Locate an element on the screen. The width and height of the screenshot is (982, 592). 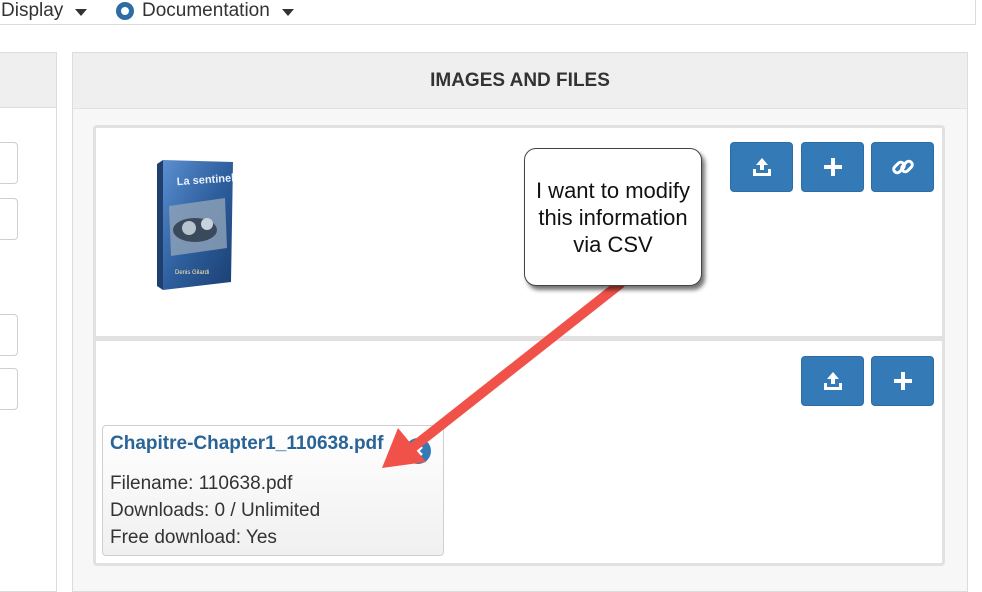
add-image-button is located at coordinates (832, 167).